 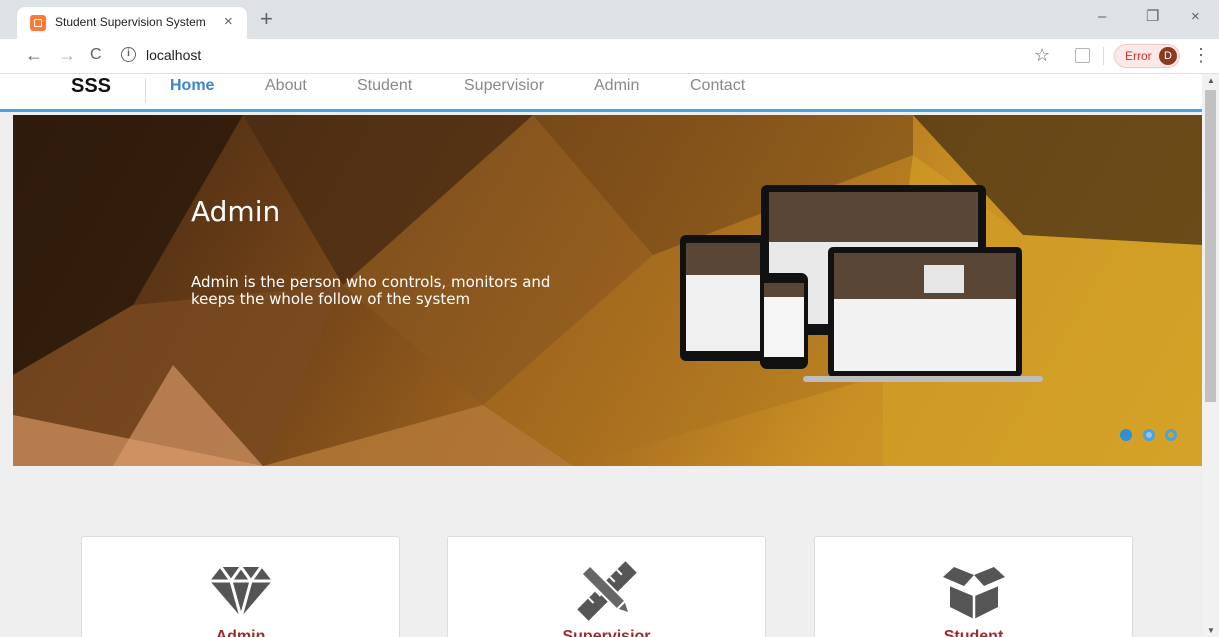 I want to click on tab-title: Student Supervision System, so click(x=130, y=22).